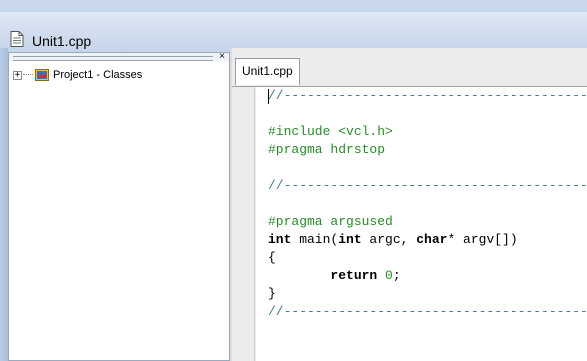 Image resolution: width=587 pixels, height=361 pixels. Describe the element at coordinates (389, 275) in the screenshot. I see `number-literal: 0` at that location.